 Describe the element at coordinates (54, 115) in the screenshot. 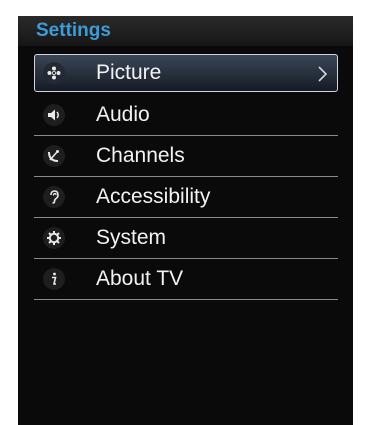

I see `speaker-icon` at that location.